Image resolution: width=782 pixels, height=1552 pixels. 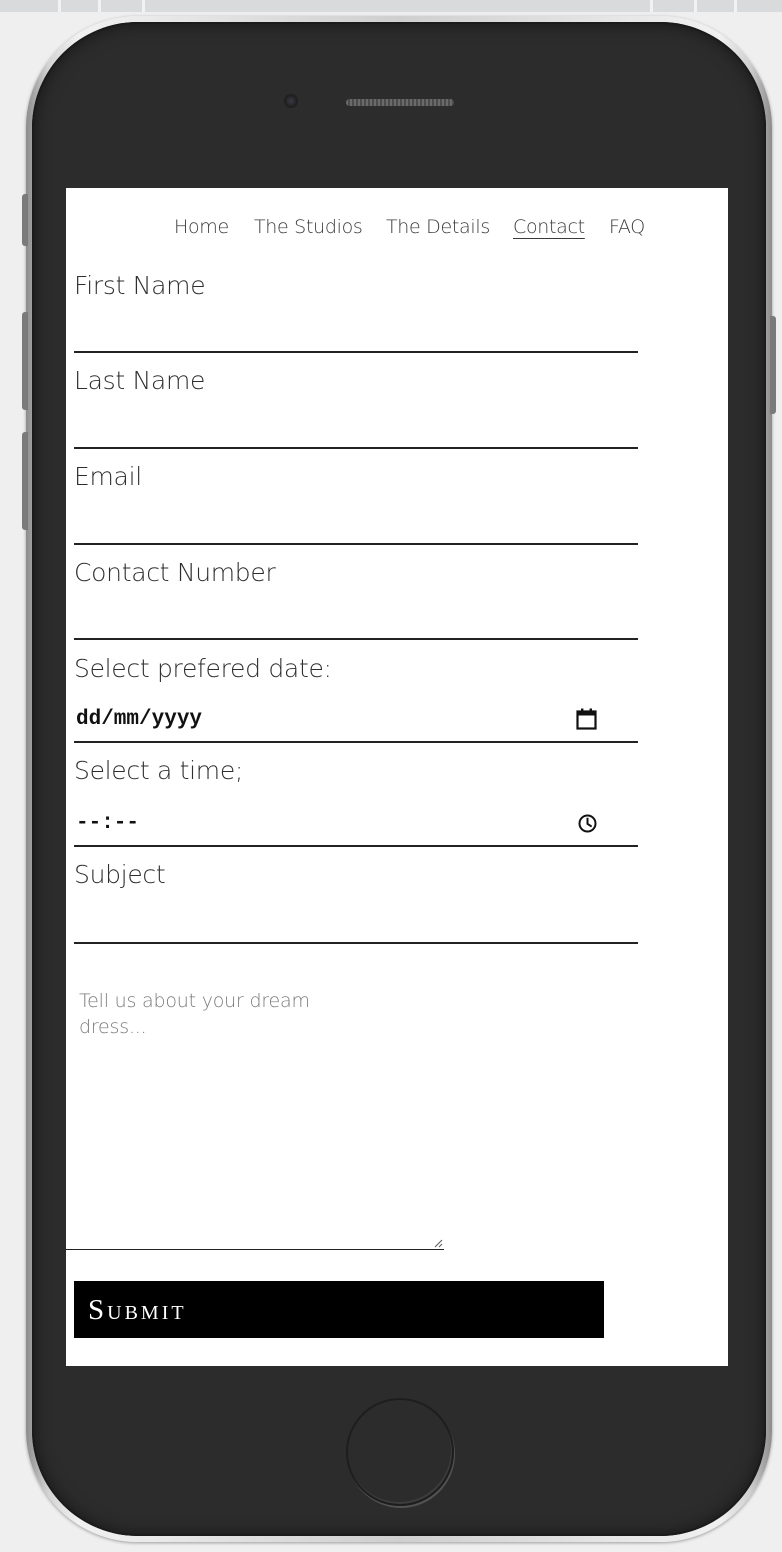 I want to click on nav-faq: FAQ, so click(x=627, y=227).